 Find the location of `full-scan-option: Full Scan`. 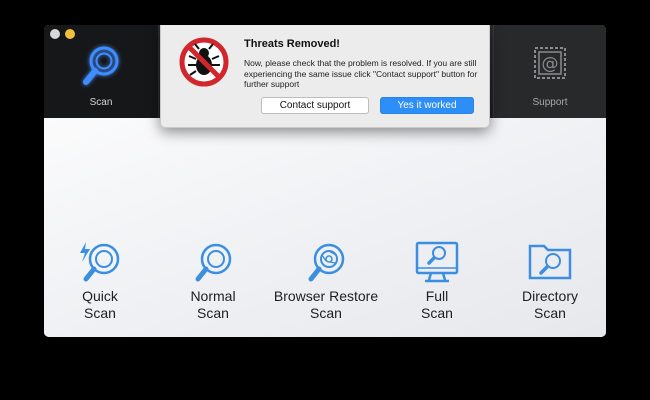

full-scan-option: Full Scan is located at coordinates (437, 281).